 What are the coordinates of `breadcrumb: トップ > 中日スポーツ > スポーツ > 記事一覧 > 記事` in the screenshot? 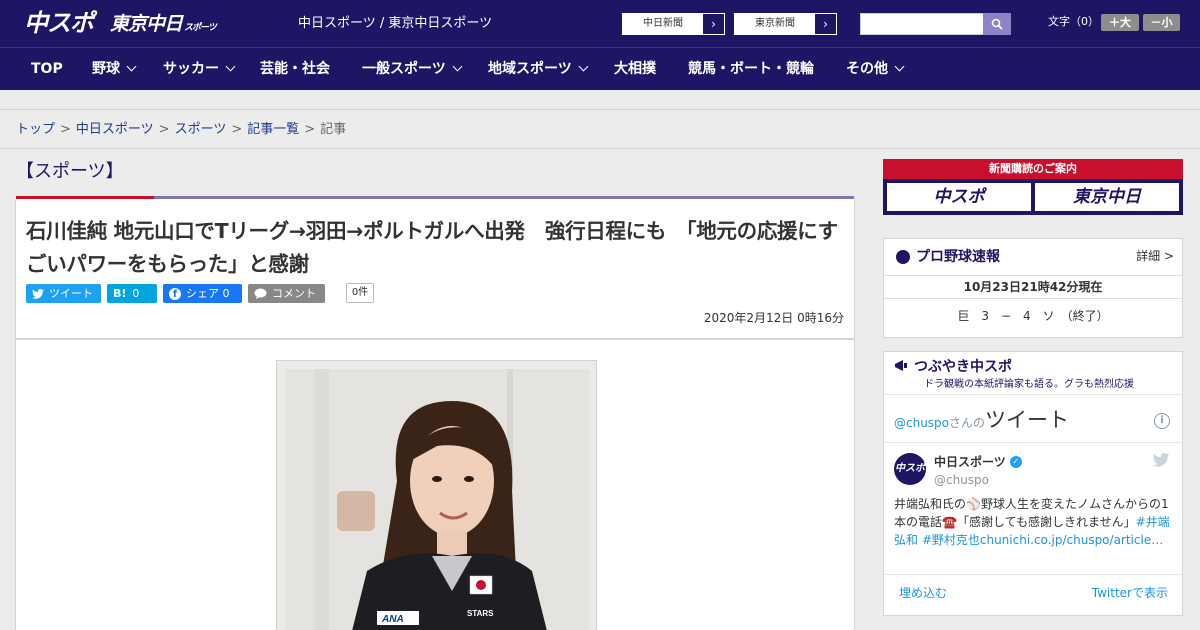 It's located at (181, 130).